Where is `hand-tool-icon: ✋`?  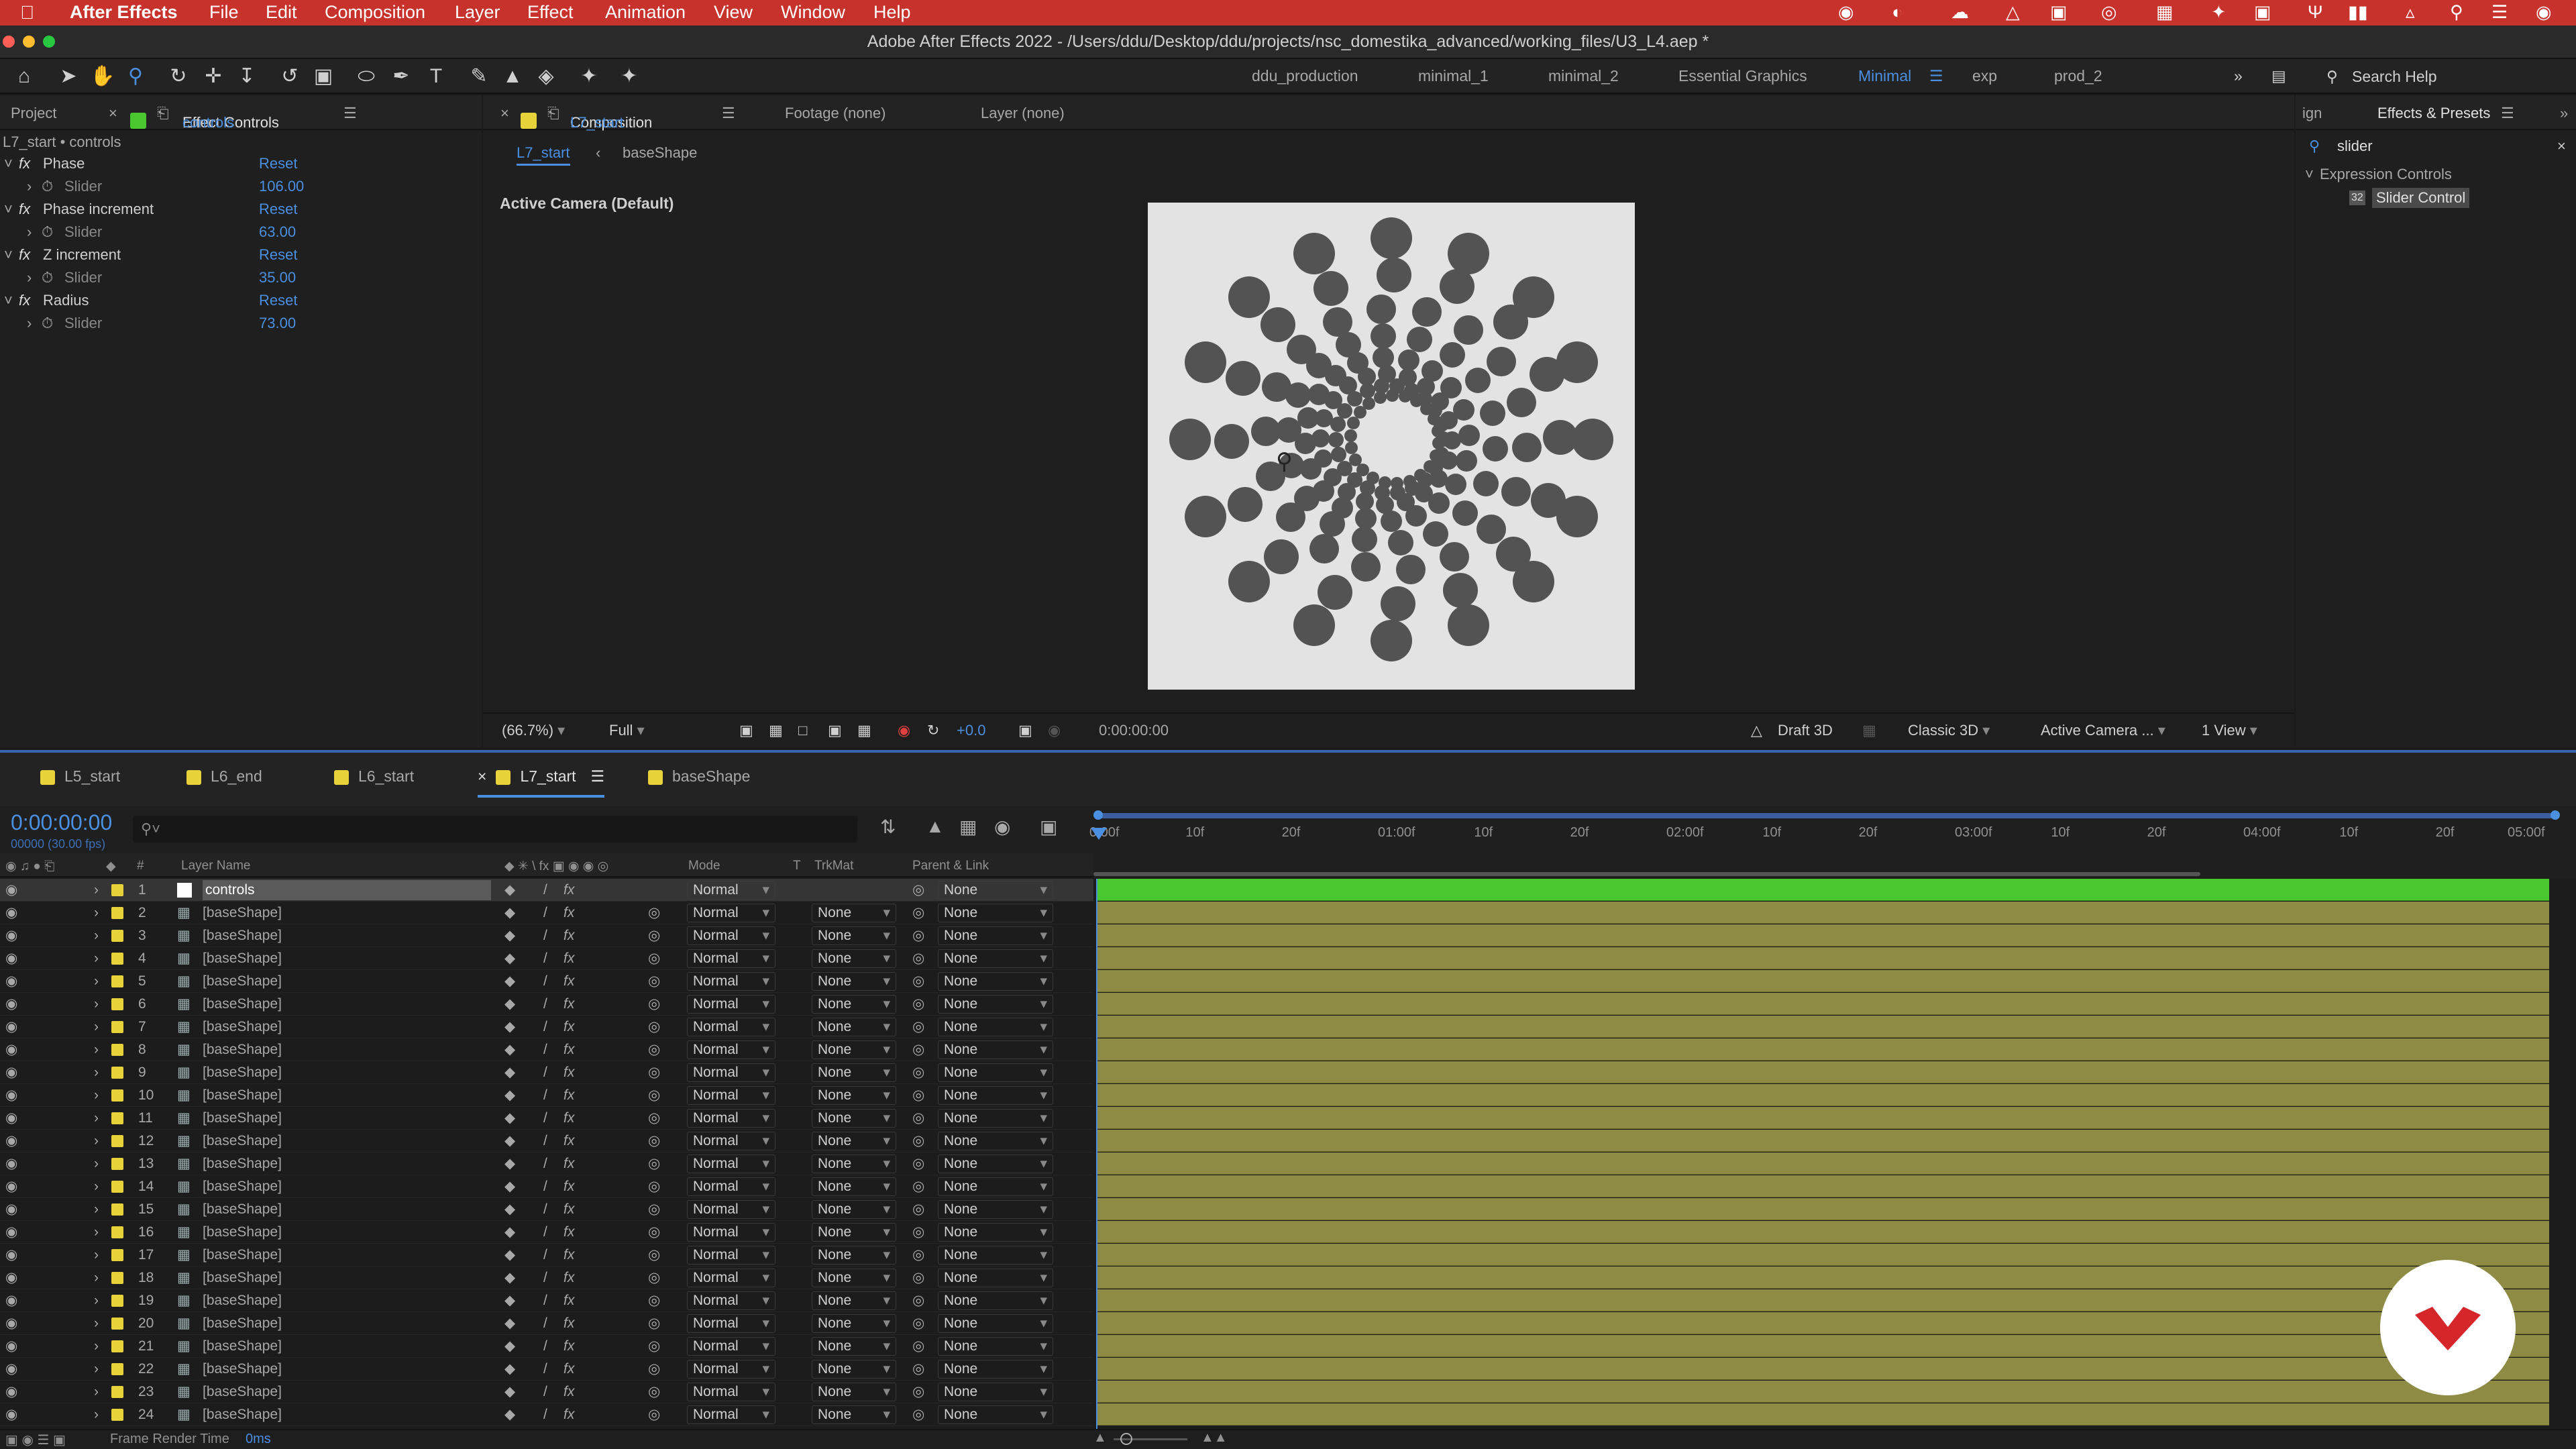
hand-tool-icon: ✋ is located at coordinates (102, 76).